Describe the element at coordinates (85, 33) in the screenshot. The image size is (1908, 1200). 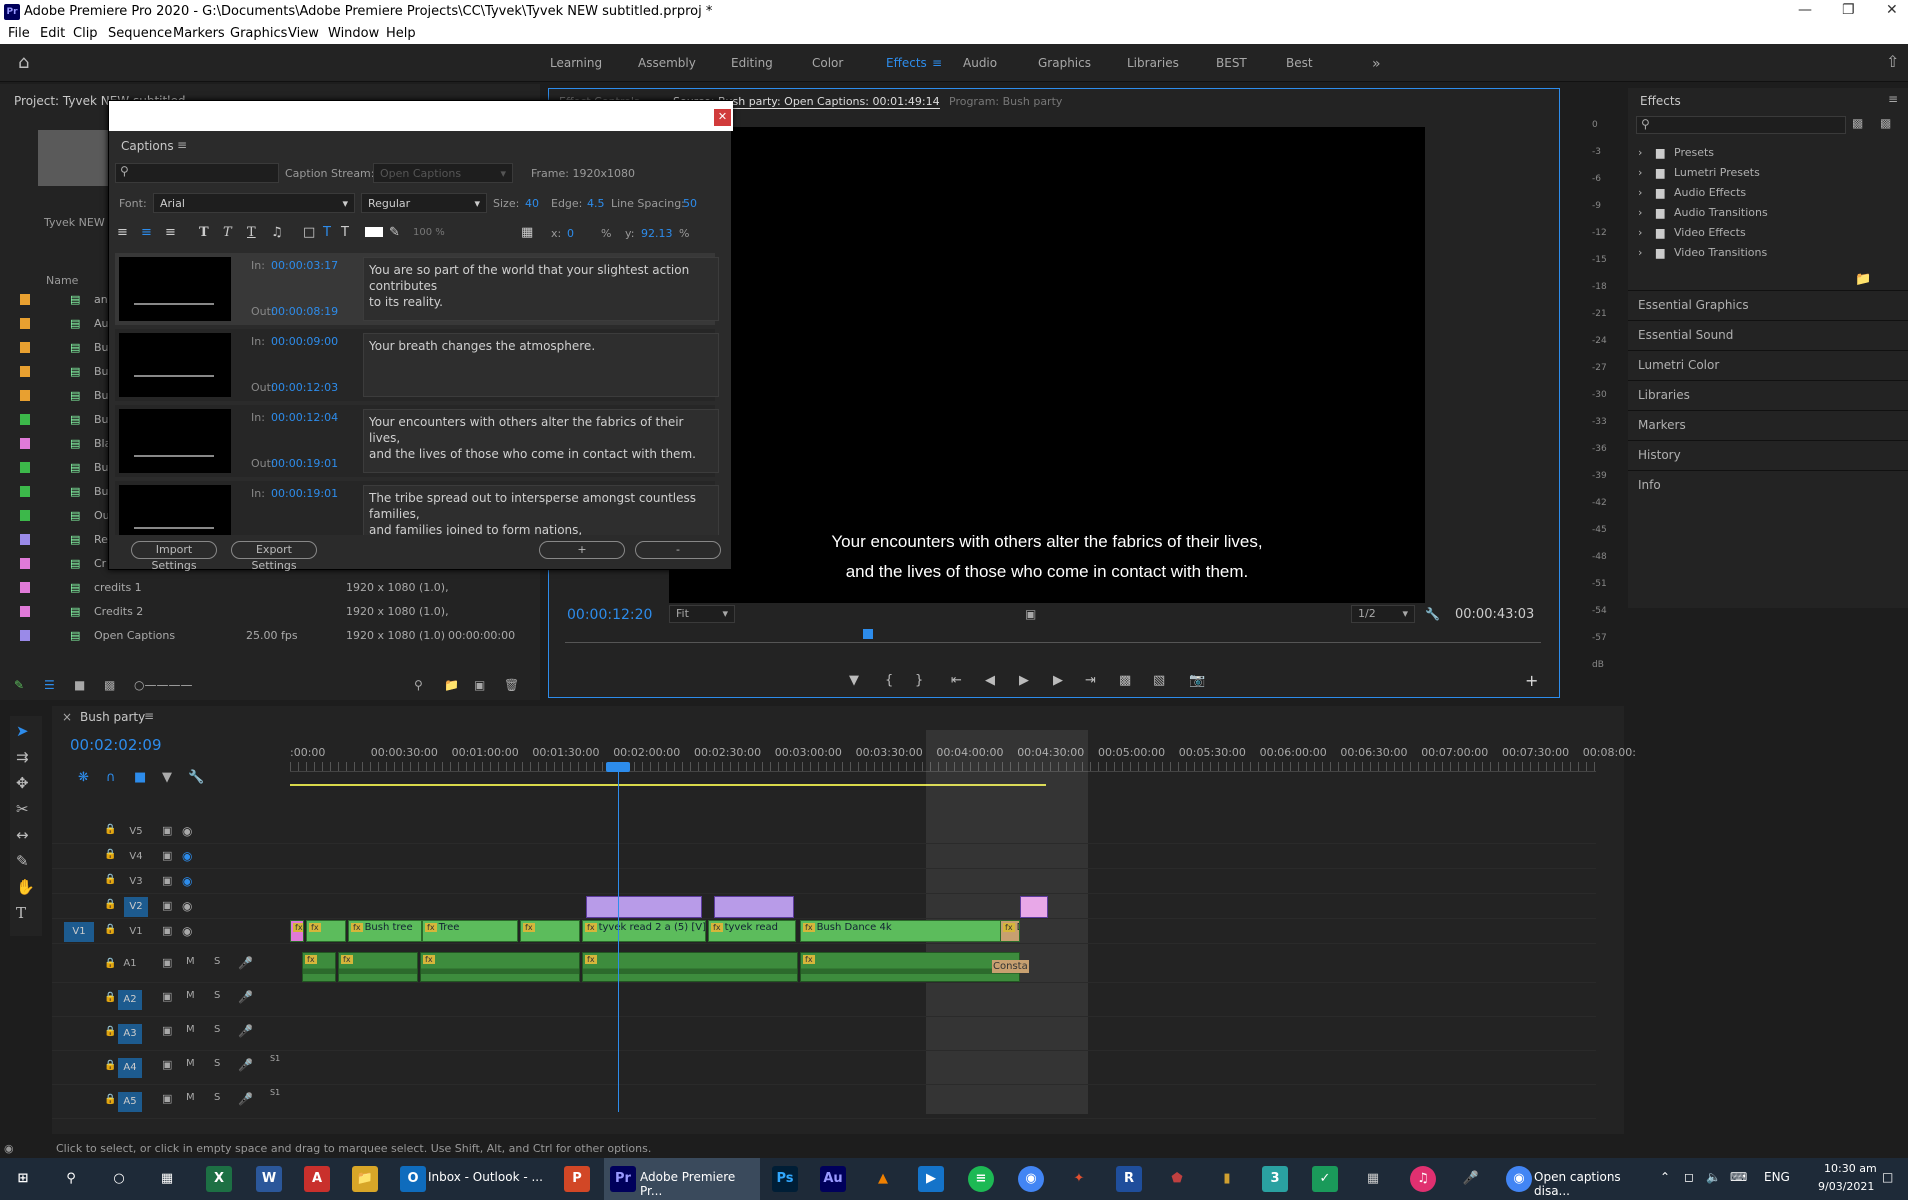
I see `menu-clip: Clip` at that location.